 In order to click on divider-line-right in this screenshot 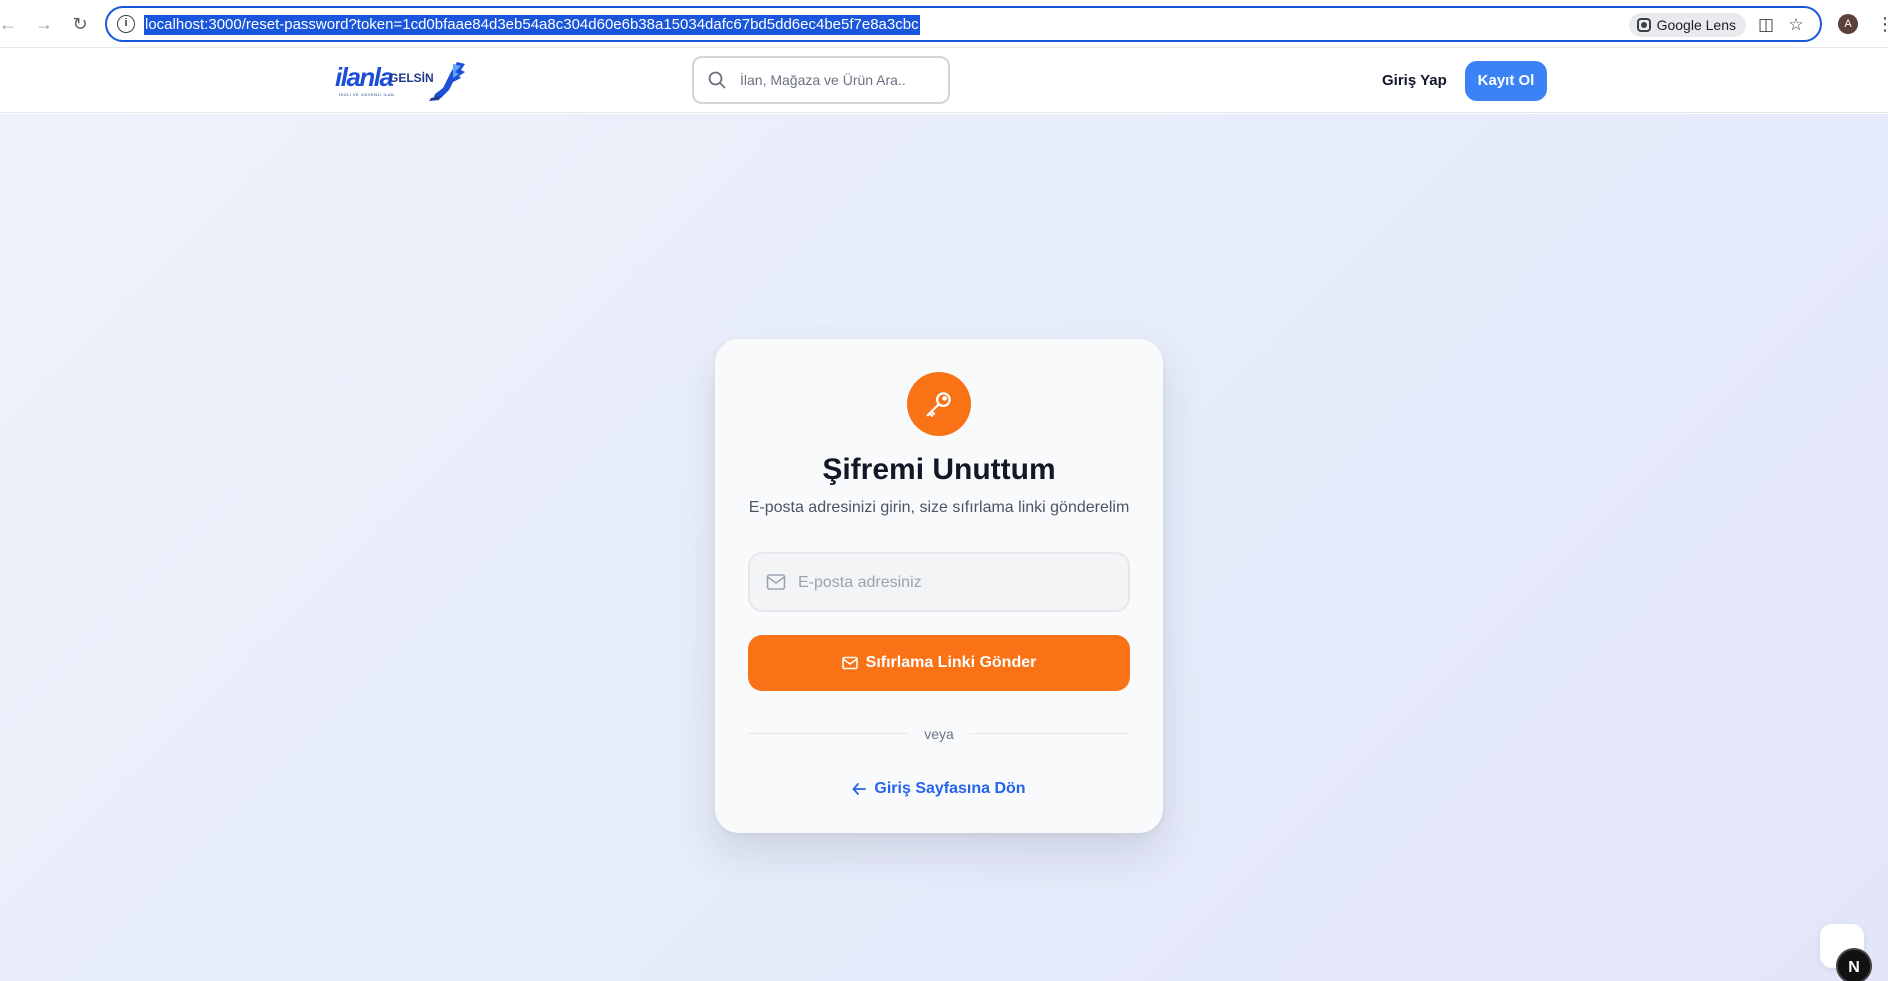, I will do `click(1050, 733)`.